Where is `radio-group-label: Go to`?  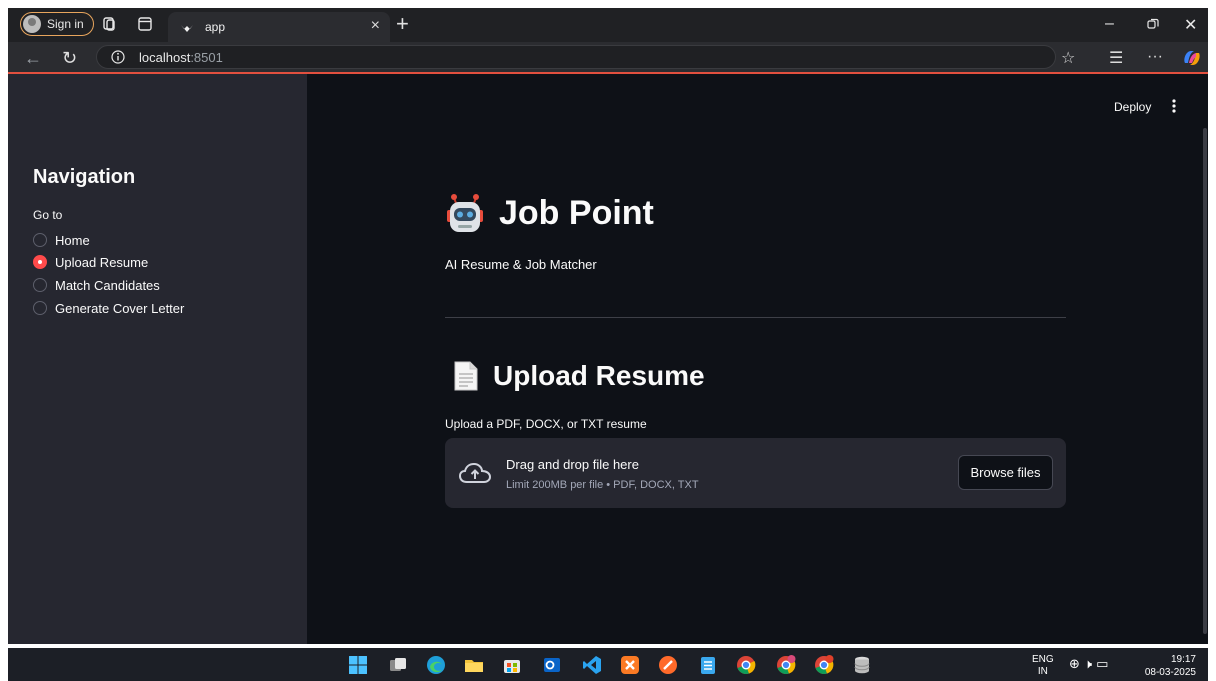
radio-group-label: Go to is located at coordinates (48, 215).